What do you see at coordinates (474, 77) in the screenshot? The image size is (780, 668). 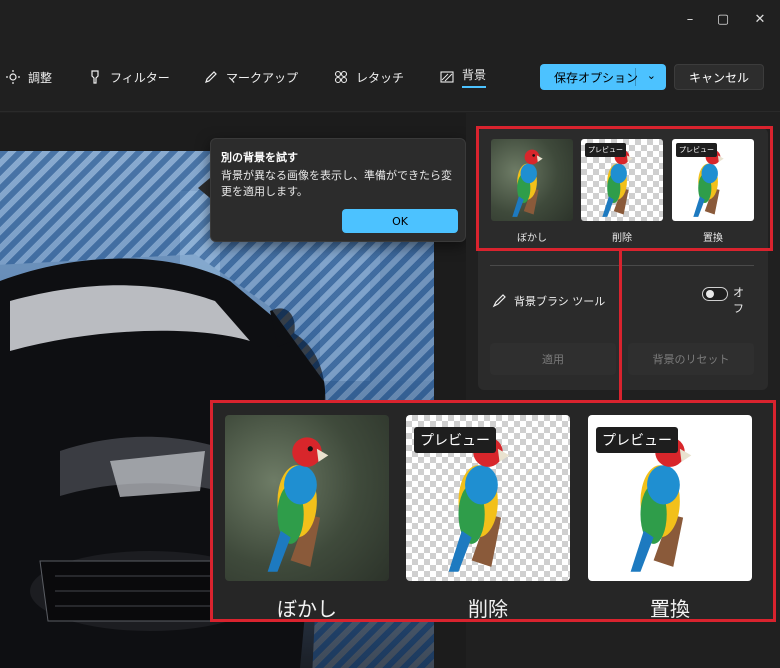 I see `tab-background-label: 背景` at bounding box center [474, 77].